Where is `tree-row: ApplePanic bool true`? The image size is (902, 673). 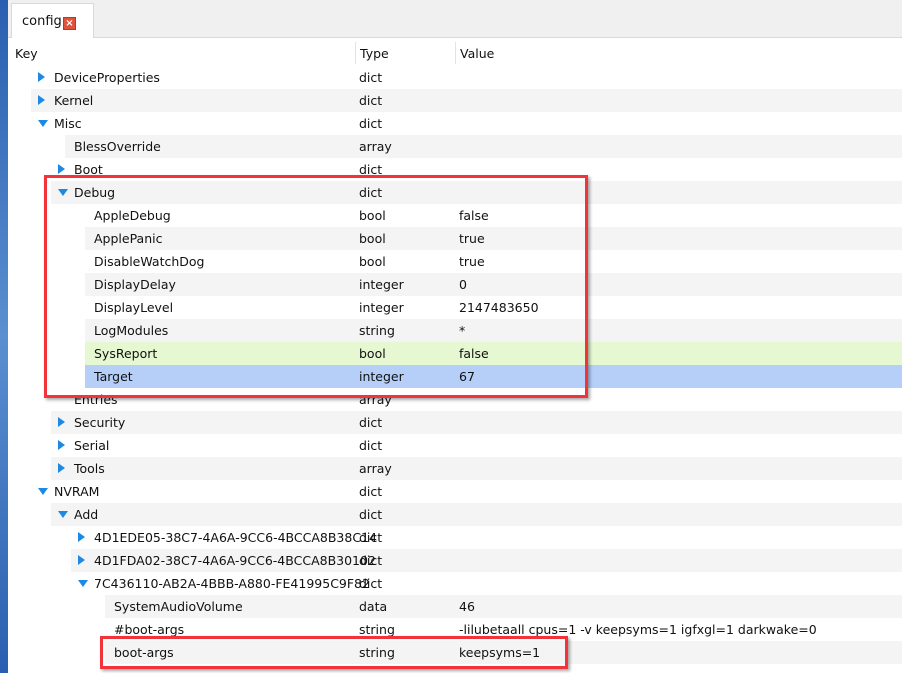
tree-row: ApplePanic bool true is located at coordinates (493, 238).